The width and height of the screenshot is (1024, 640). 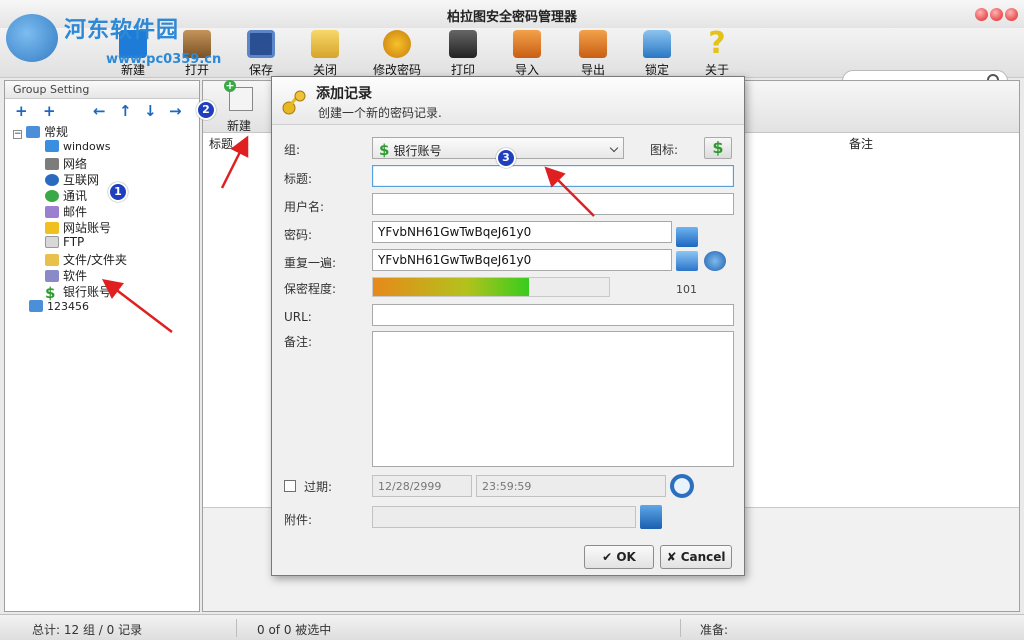 What do you see at coordinates (463, 44) in the screenshot?
I see `print-icon` at bounding box center [463, 44].